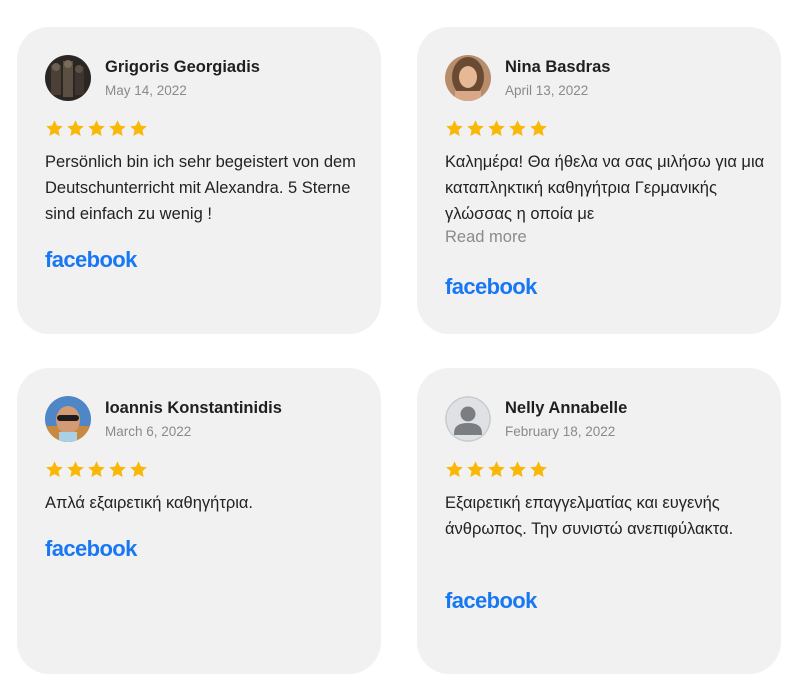 This screenshot has height=700, width=800. I want to click on review-date: March 6, 2022, so click(148, 431).